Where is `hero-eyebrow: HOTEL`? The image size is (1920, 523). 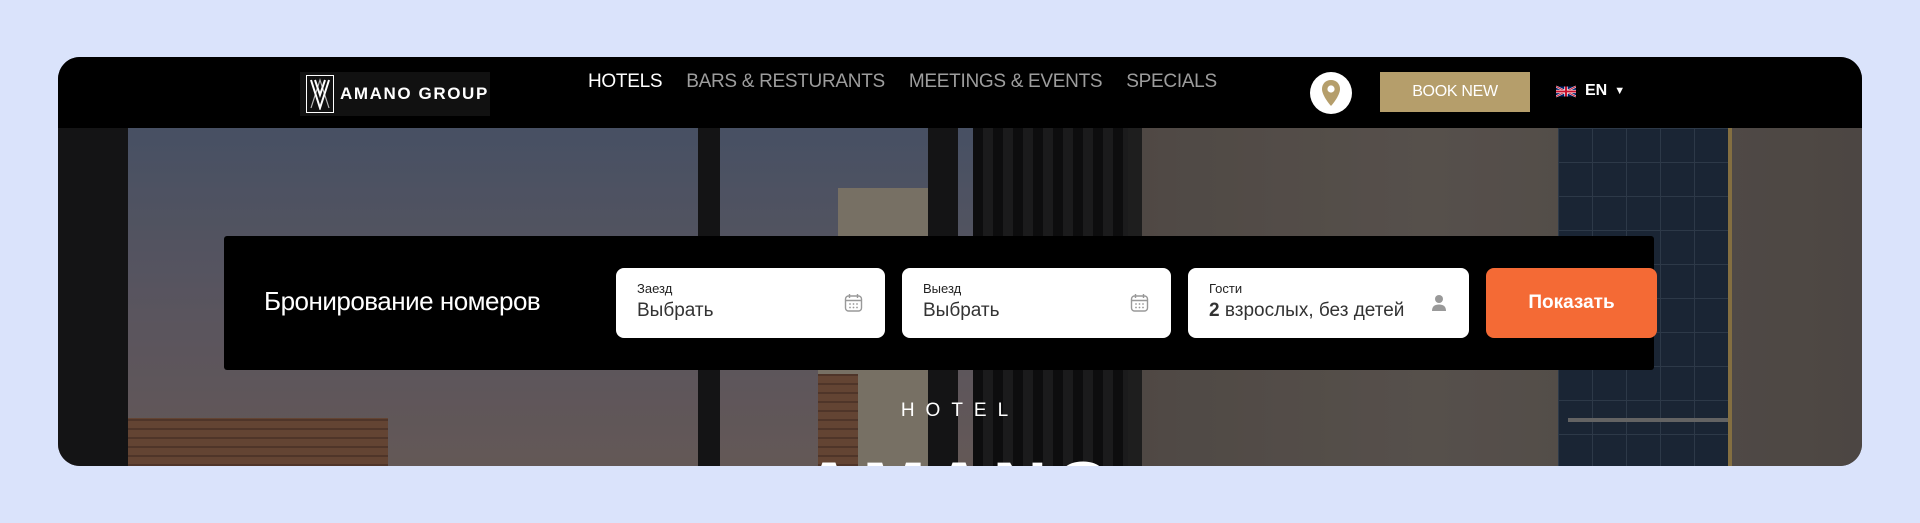 hero-eyebrow: HOTEL is located at coordinates (960, 410).